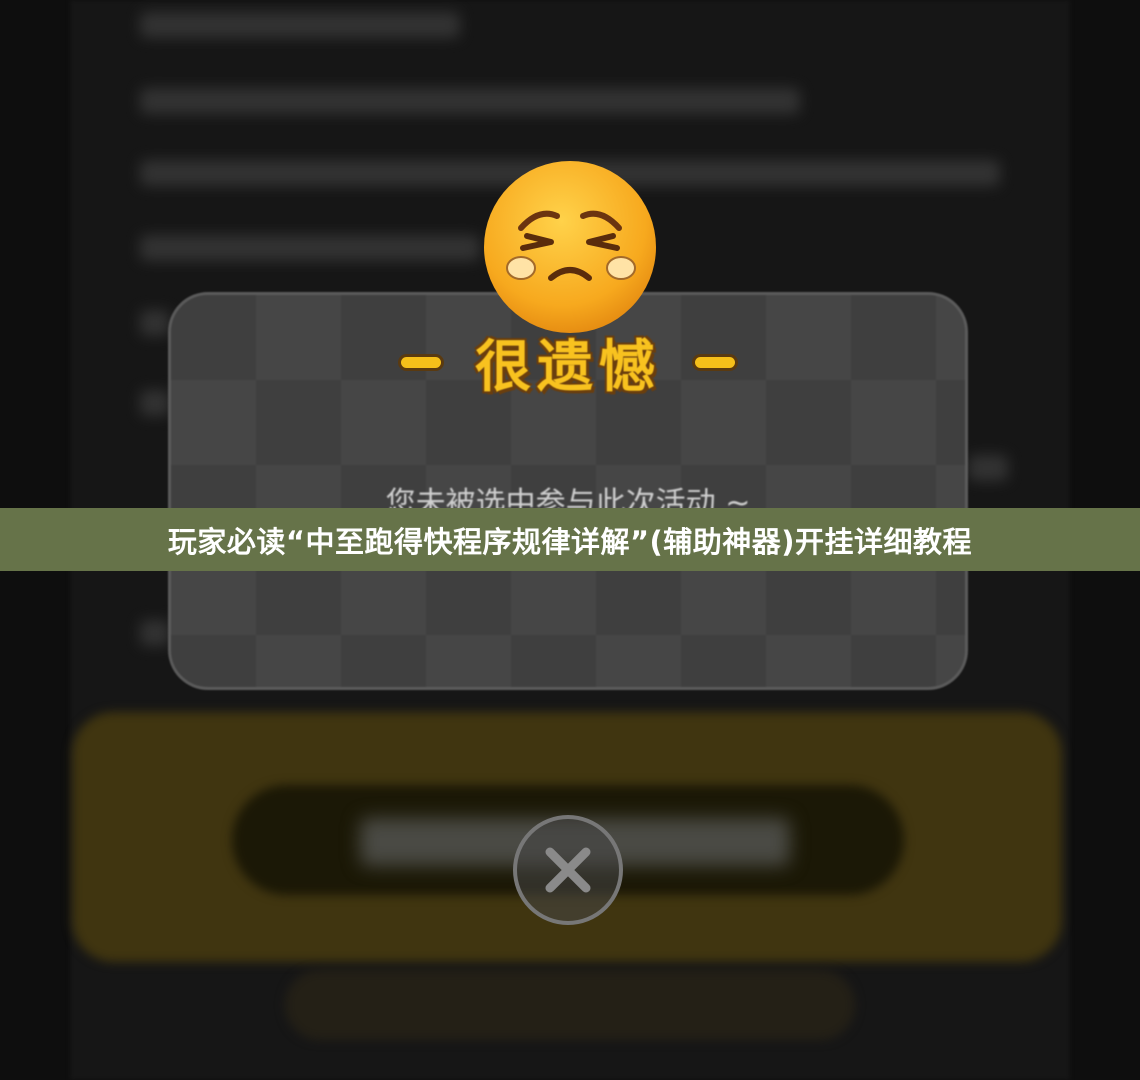  I want to click on title-right-dash, so click(715, 362).